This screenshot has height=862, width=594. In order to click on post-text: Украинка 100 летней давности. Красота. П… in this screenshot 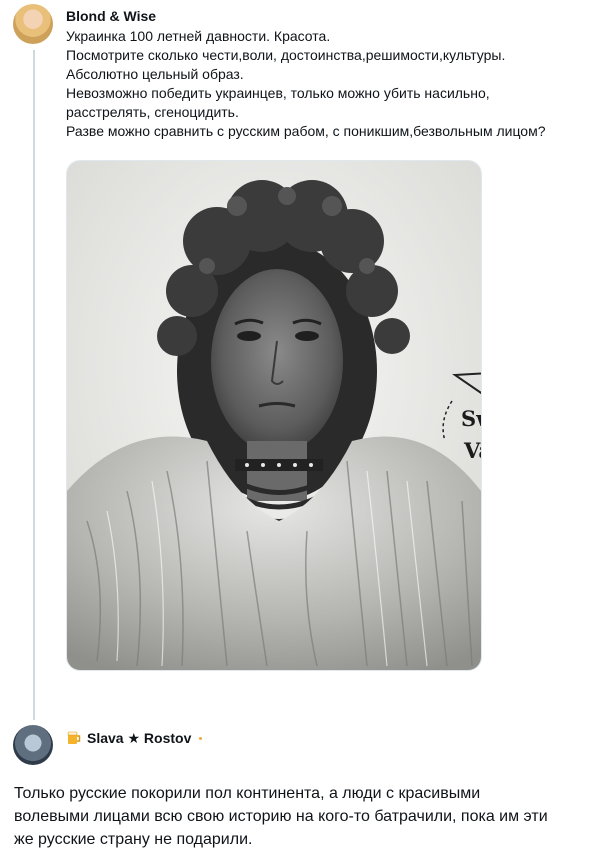, I will do `click(326, 84)`.